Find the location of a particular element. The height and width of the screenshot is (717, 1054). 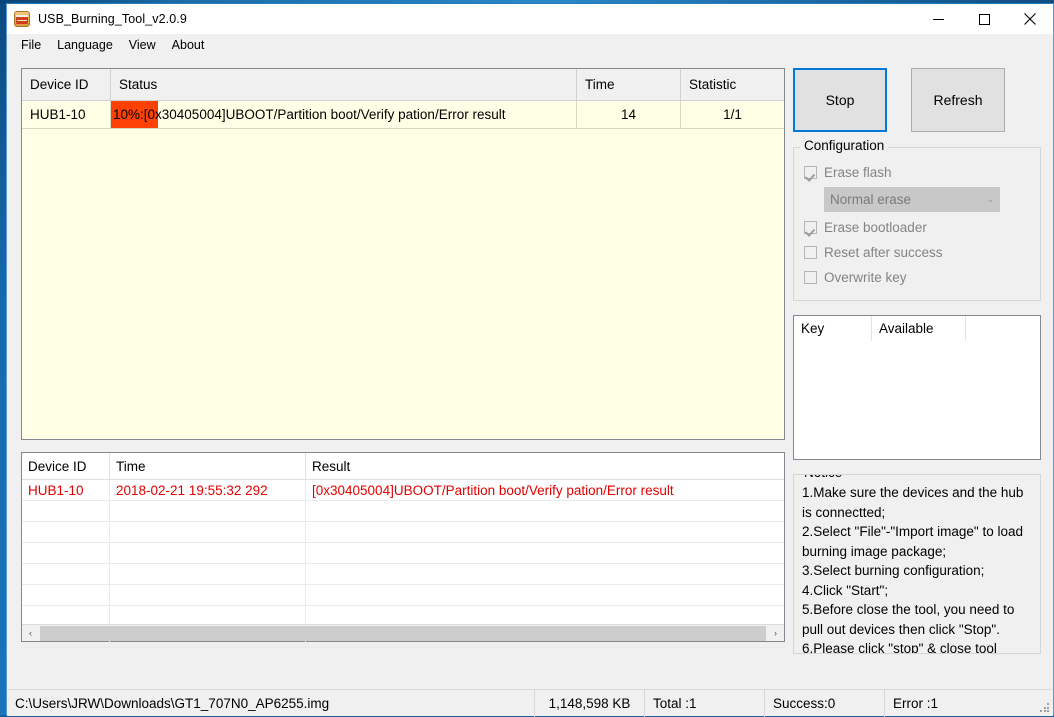

chevron-down-icon: ⌄ is located at coordinates (990, 199).